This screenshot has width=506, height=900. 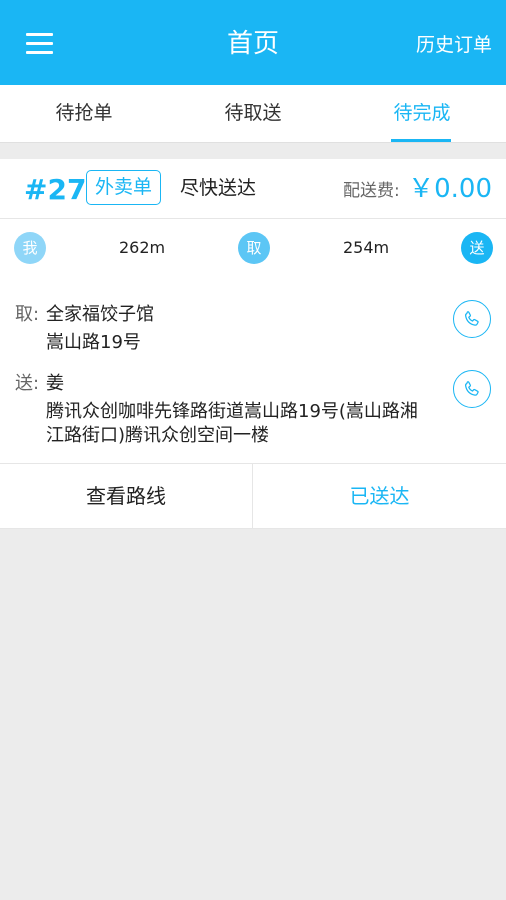 What do you see at coordinates (371, 191) in the screenshot?
I see `fee-label: 配送费:` at bounding box center [371, 191].